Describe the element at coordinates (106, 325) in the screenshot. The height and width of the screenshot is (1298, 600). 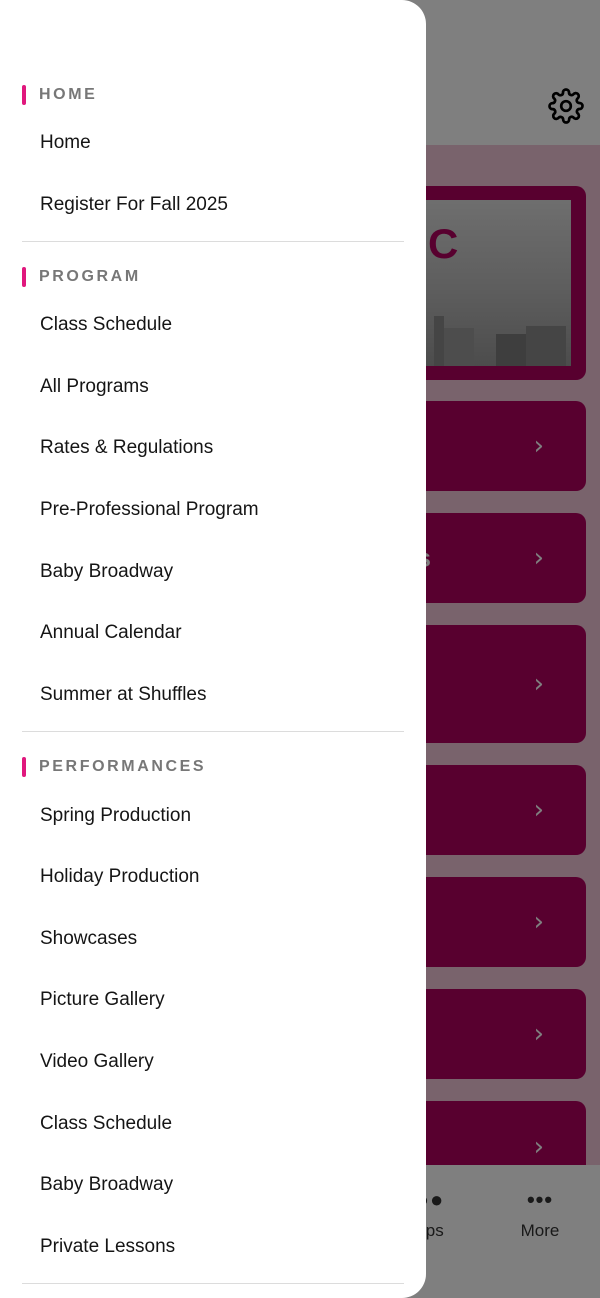
I see `menu-item-class-schedule: Class Schedule` at that location.